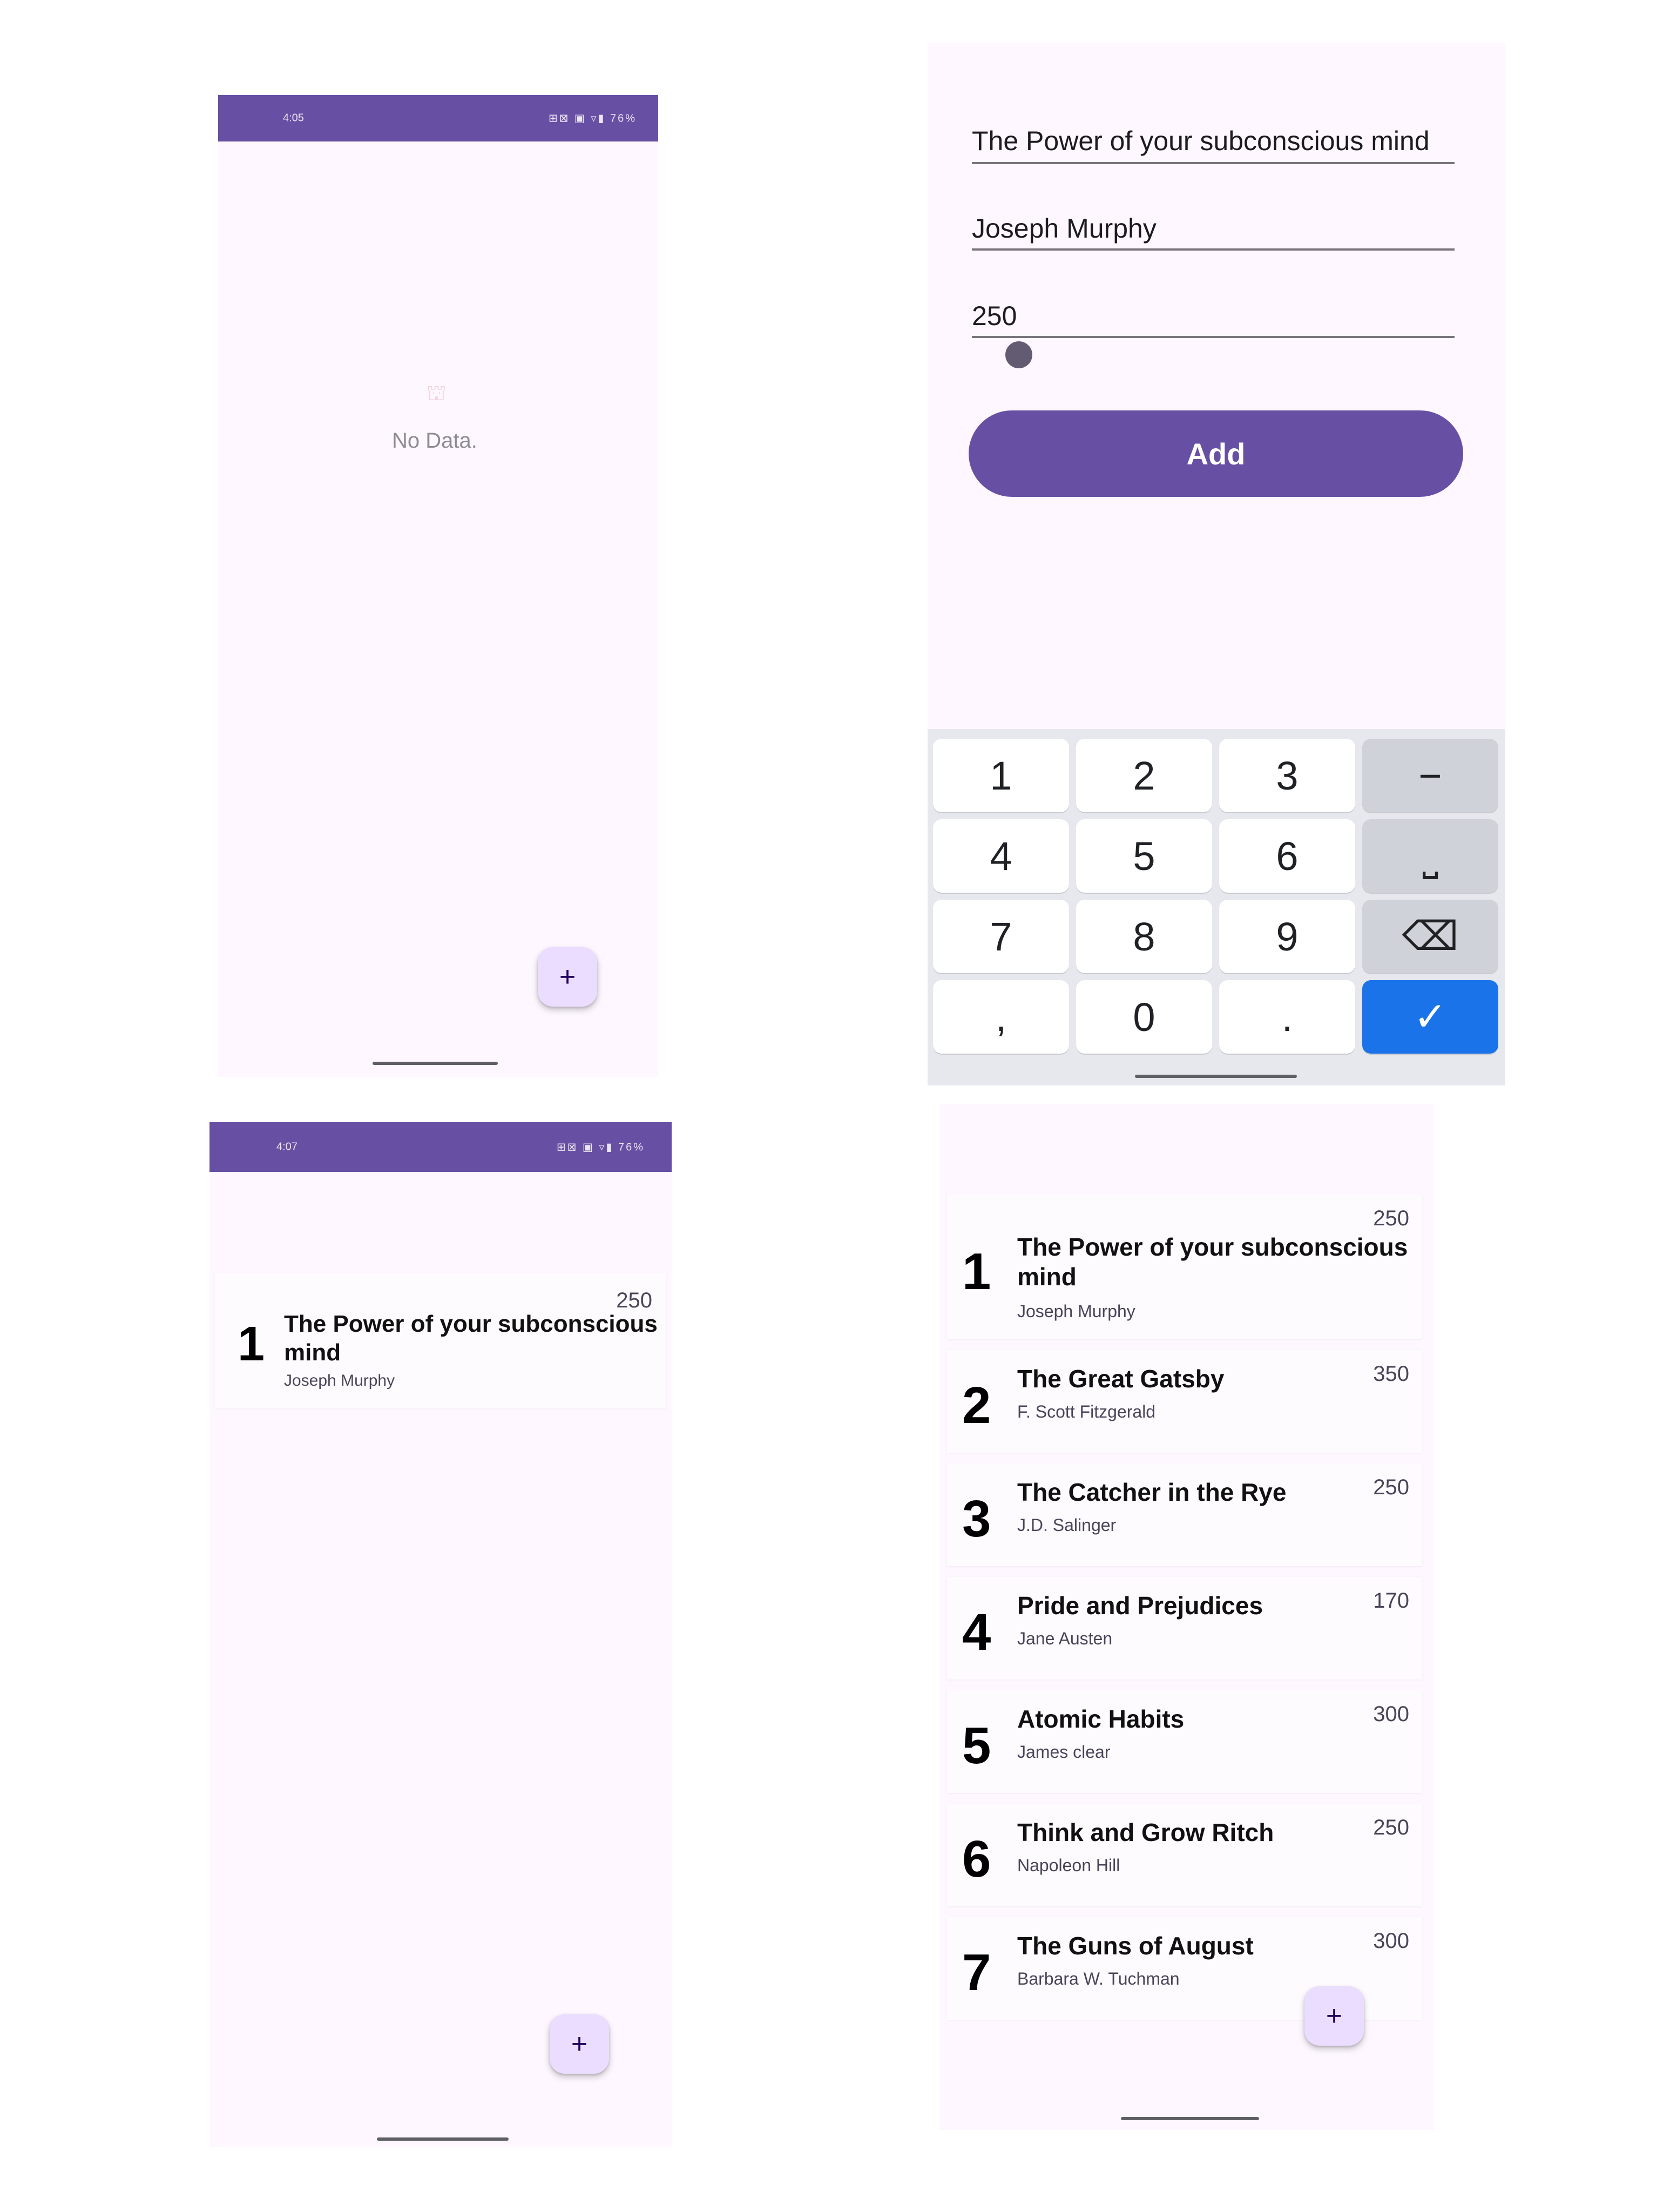 The image size is (1677, 2212). Describe the element at coordinates (438, 118) in the screenshot. I see `status-bar: 4:05 ⊞⊠ ▣ ▿▮ 76%` at that location.